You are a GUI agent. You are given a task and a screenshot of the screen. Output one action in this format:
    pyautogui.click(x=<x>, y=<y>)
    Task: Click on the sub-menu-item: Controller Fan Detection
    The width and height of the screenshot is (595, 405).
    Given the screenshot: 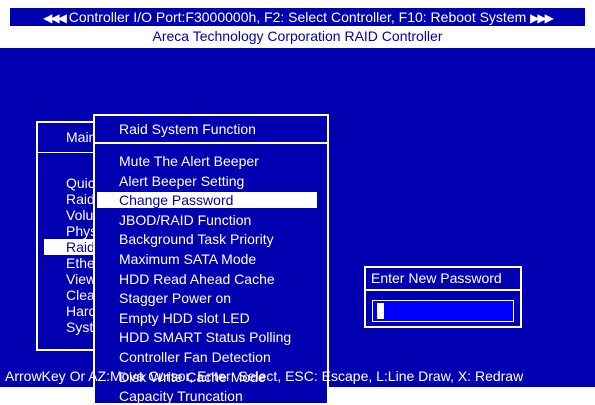 What is the action you would take?
    pyautogui.click(x=195, y=357)
    